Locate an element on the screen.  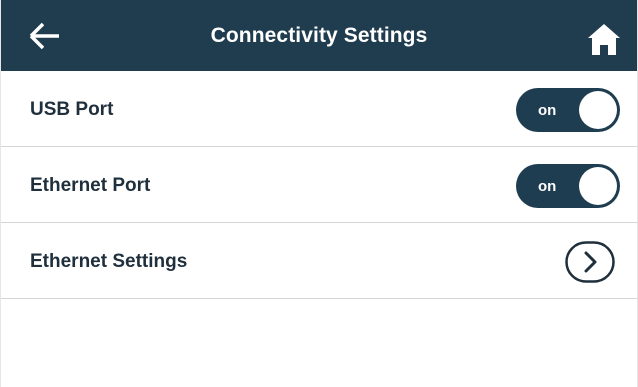
ethernet-settings-open-button is located at coordinates (590, 262).